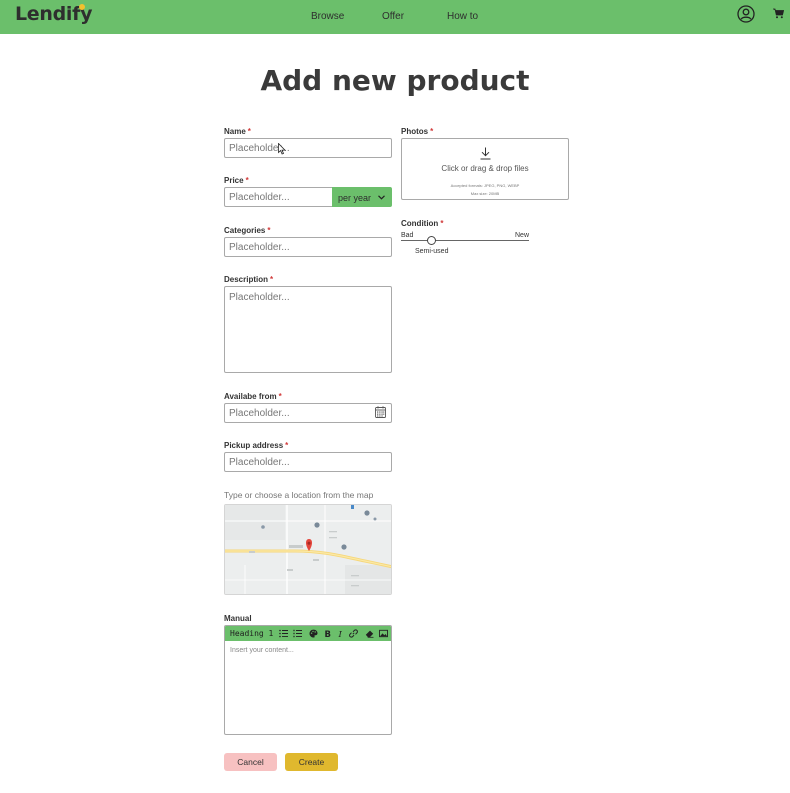  I want to click on logo-dot, so click(82, 7).